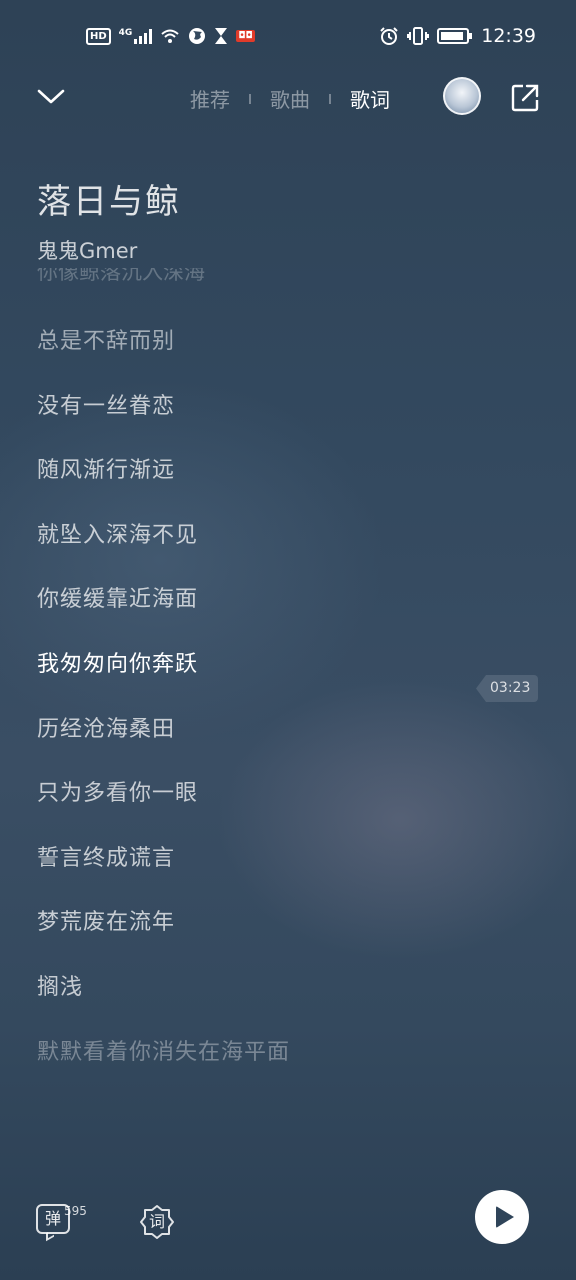 The width and height of the screenshot is (576, 1280). What do you see at coordinates (288, 1220) in the screenshot?
I see `bottom-controls: 弹 595 词` at bounding box center [288, 1220].